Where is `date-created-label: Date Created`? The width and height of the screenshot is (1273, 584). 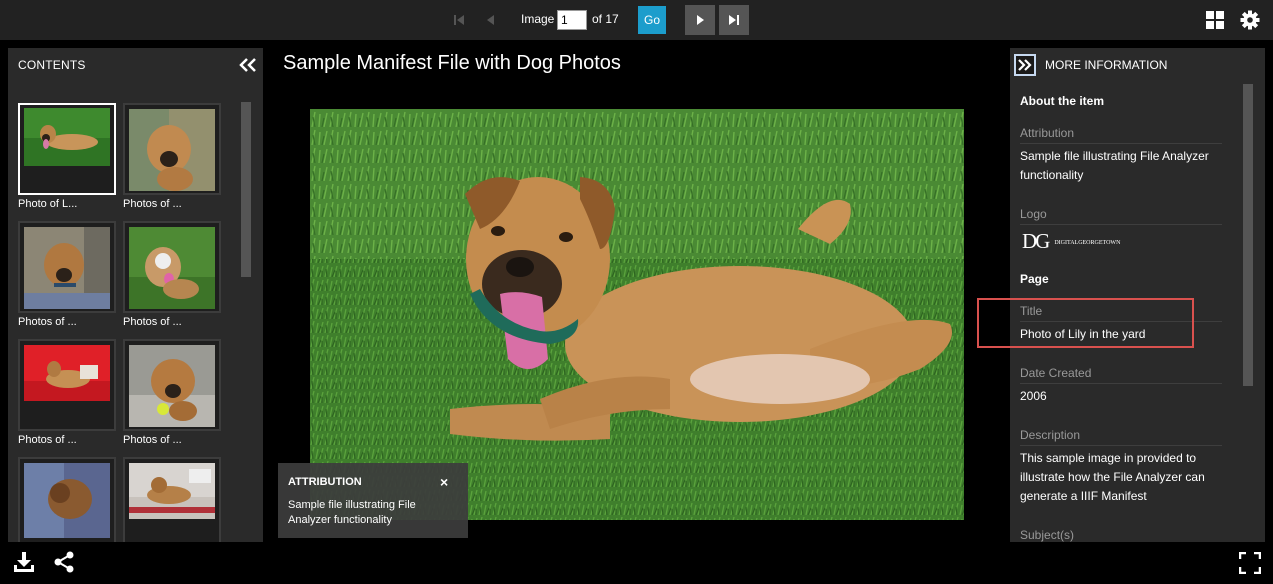
date-created-label: Date Created is located at coordinates (1121, 375).